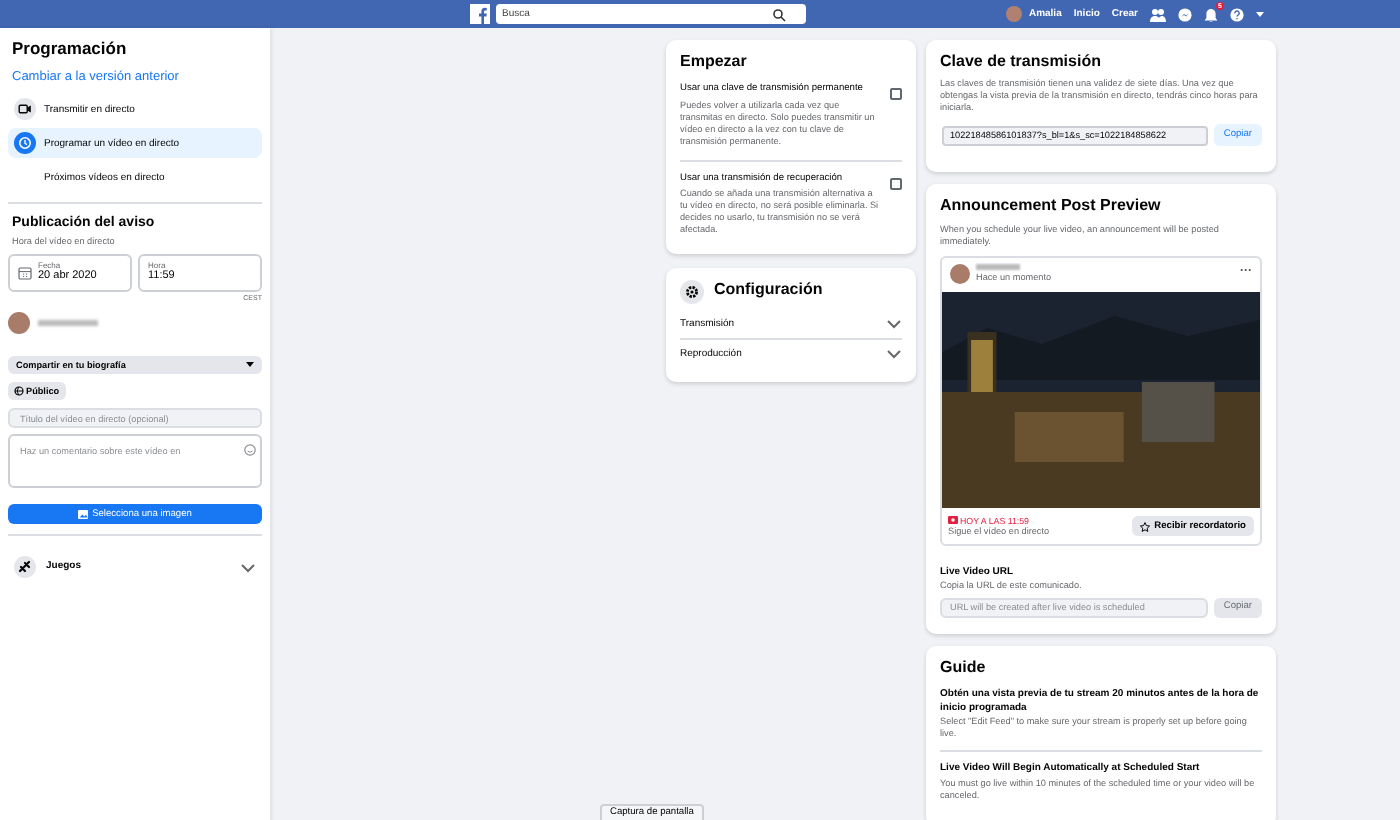  Describe the element at coordinates (692, 291) in the screenshot. I see `gear-icon` at that location.